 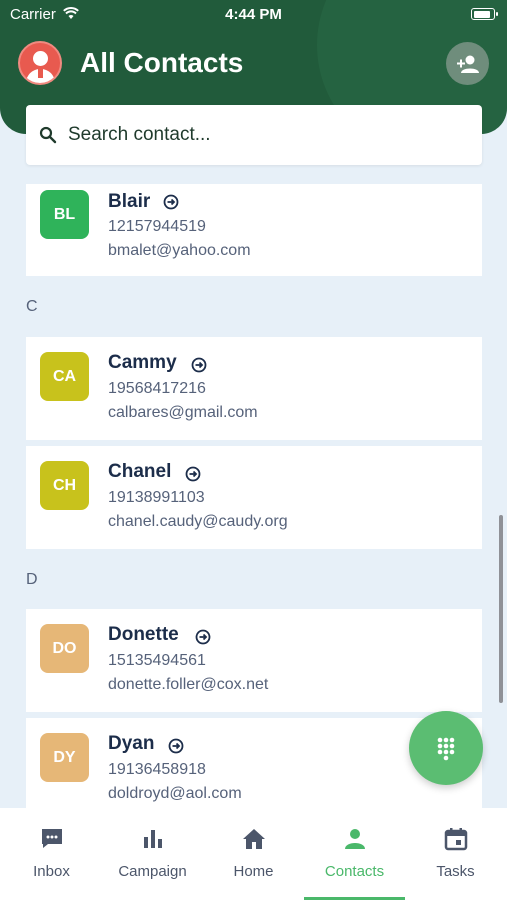 I want to click on contact-phone: 12157944519, so click(x=157, y=226).